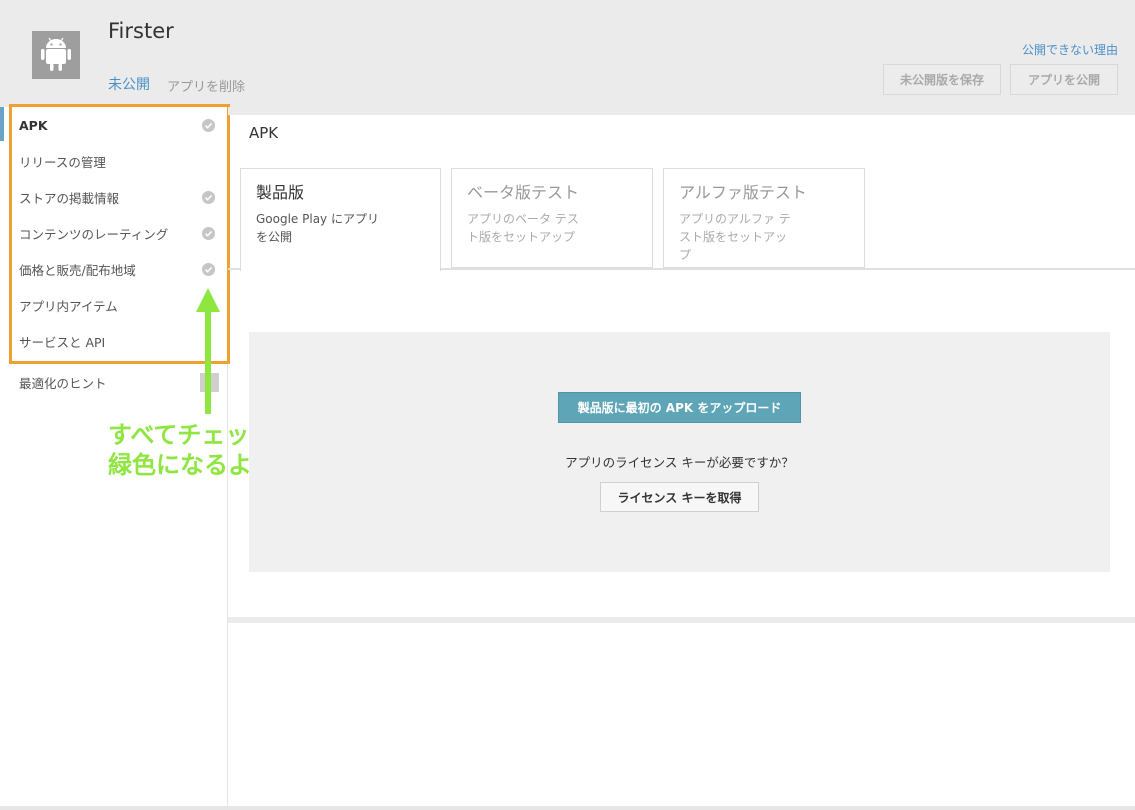 The height and width of the screenshot is (810, 1135). What do you see at coordinates (317, 228) in the screenshot?
I see `tab-description: Google Play にアプリ を公開` at bounding box center [317, 228].